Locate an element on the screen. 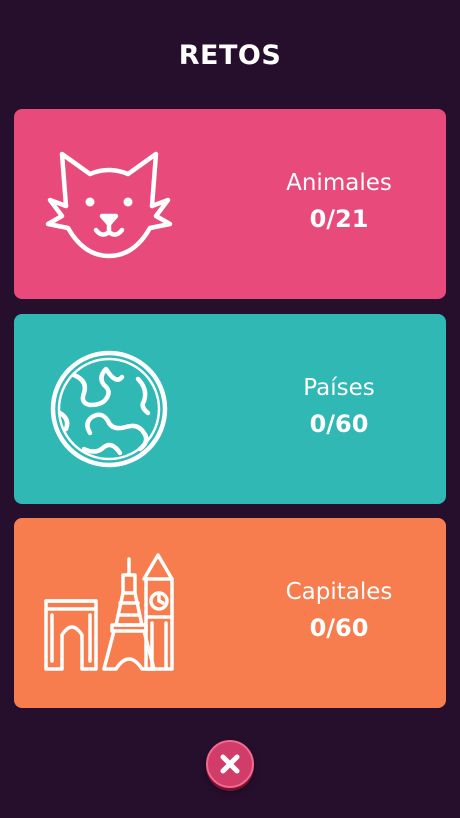 The width and height of the screenshot is (460, 818). page-title: RETOS is located at coordinates (230, 55).